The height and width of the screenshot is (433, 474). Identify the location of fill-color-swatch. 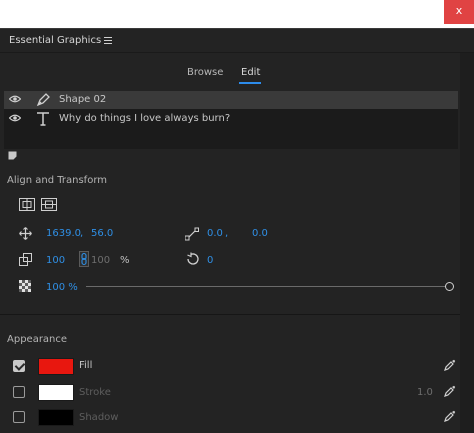
(56, 366).